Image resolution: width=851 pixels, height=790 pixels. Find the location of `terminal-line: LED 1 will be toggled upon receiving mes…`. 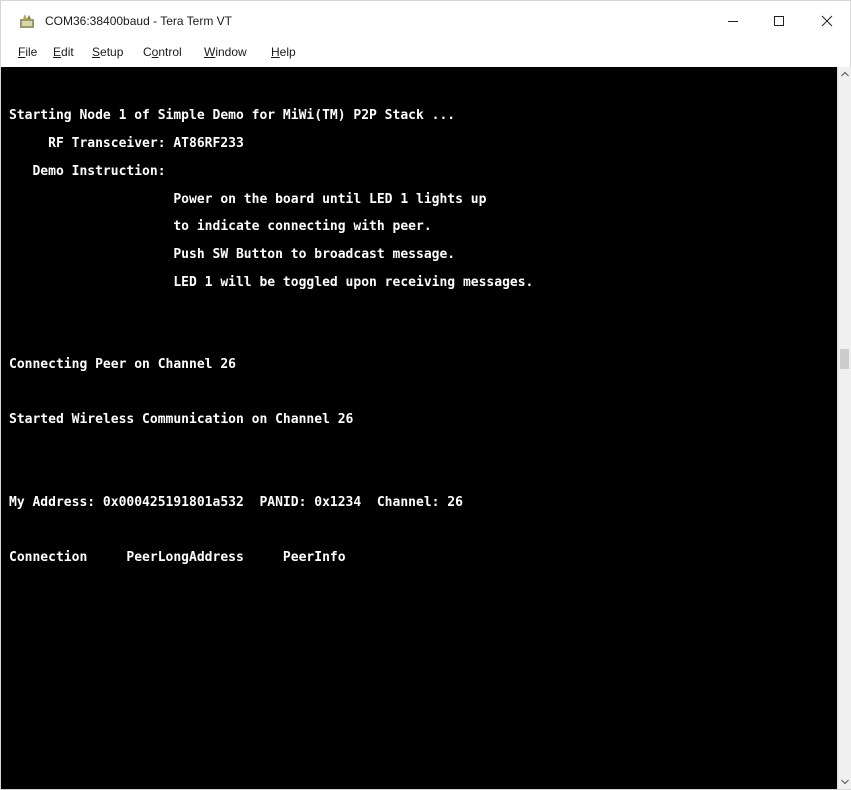

terminal-line: LED 1 will be toggled upon receiving mes… is located at coordinates (271, 282).